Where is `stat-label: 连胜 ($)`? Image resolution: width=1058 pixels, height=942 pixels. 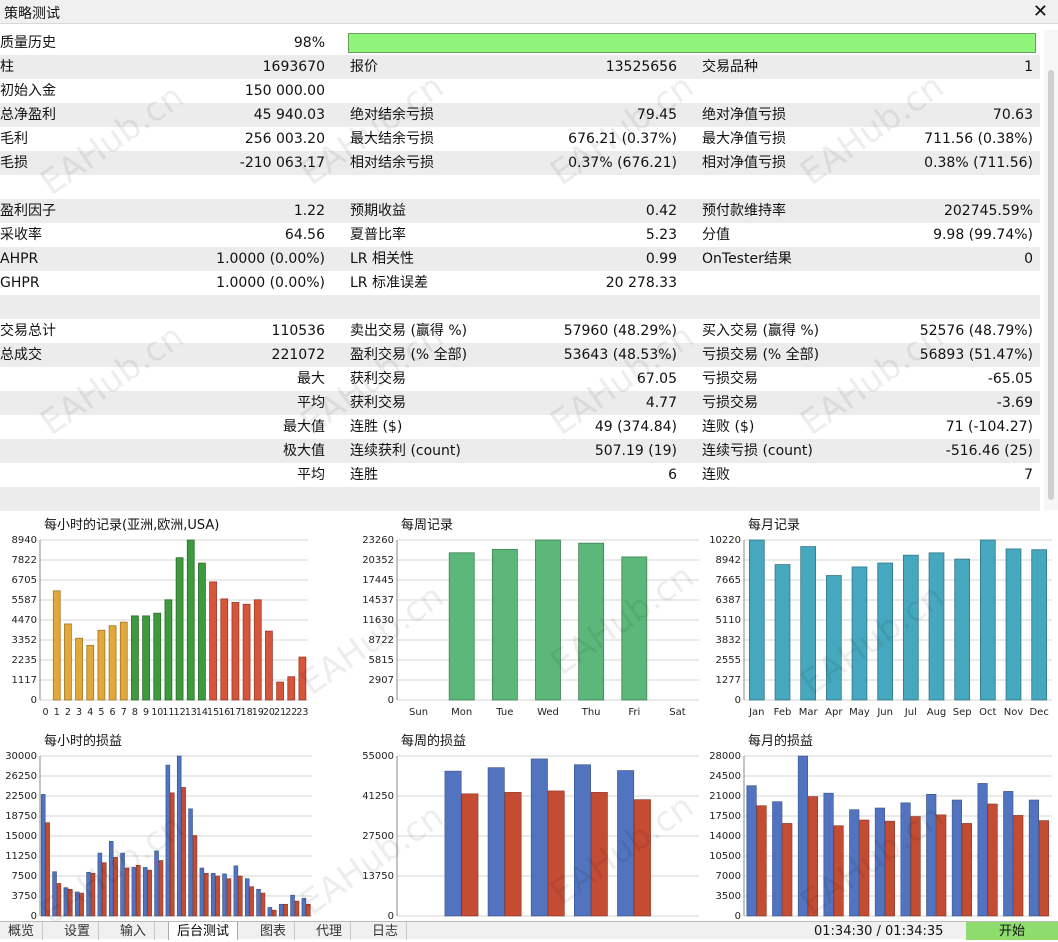 stat-label: 连胜 ($) is located at coordinates (376, 427).